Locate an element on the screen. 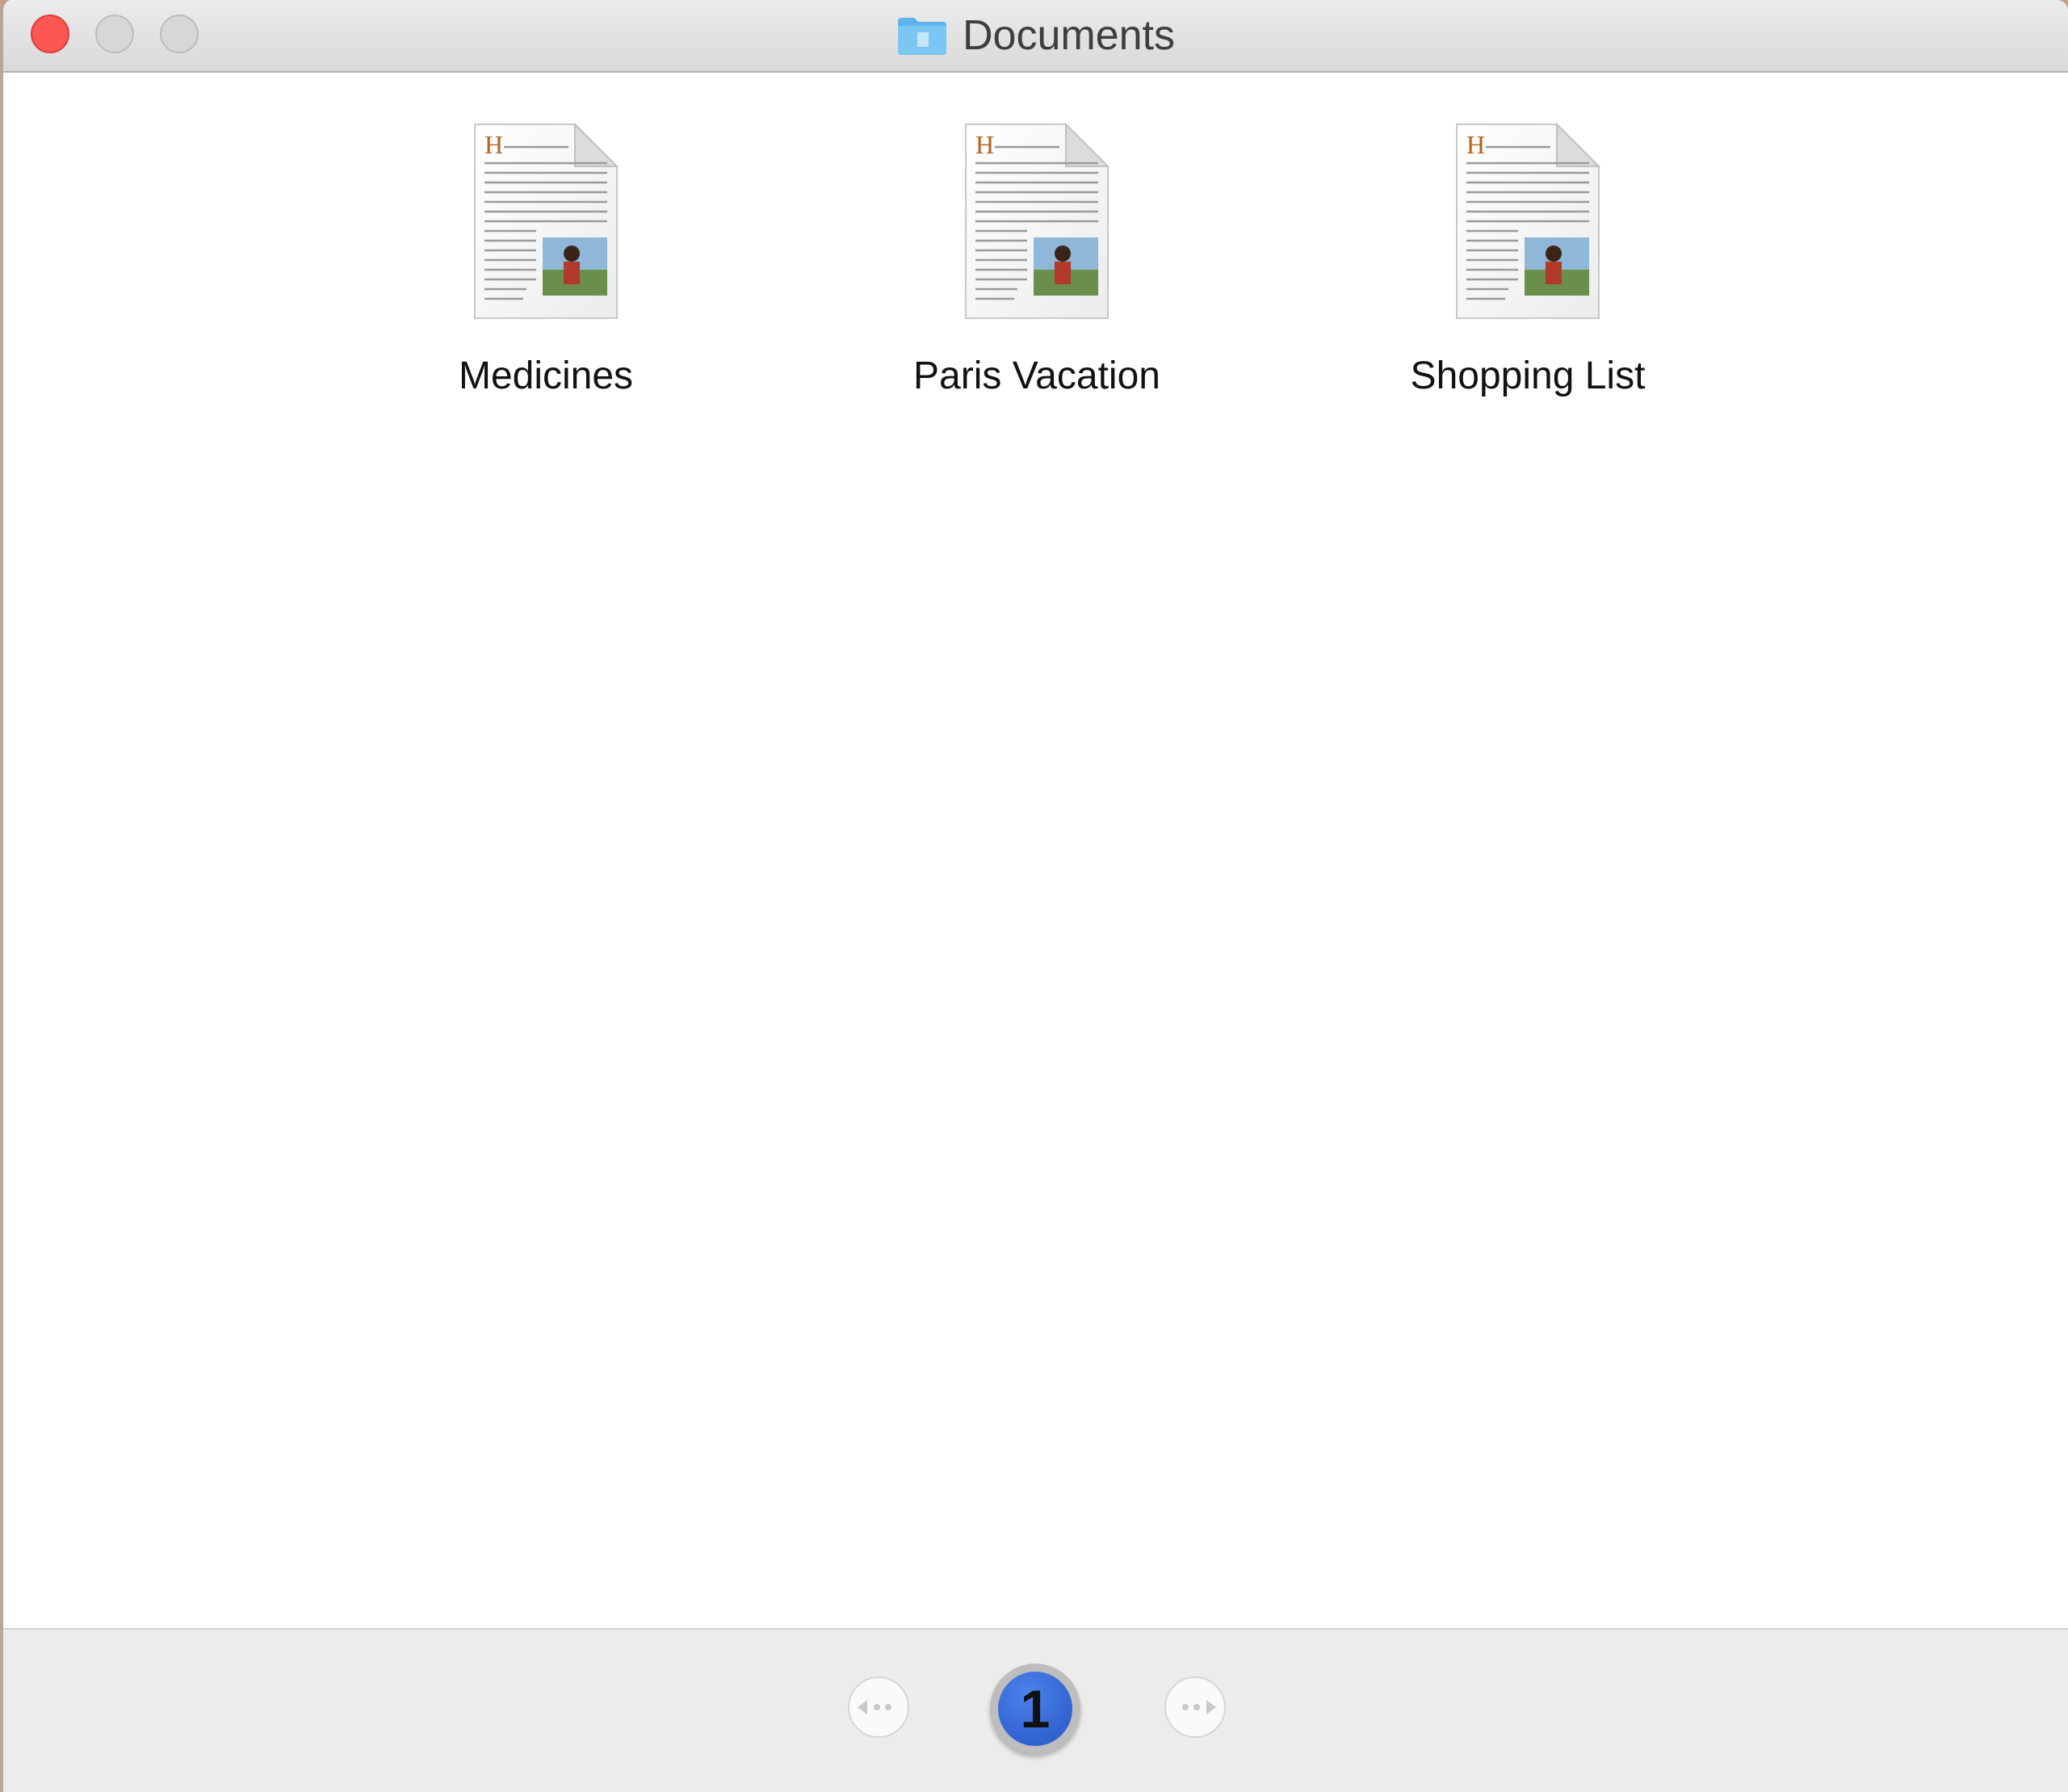 Image resolution: width=2068 pixels, height=1792 pixels. next-page-icon is located at coordinates (1199, 1707).